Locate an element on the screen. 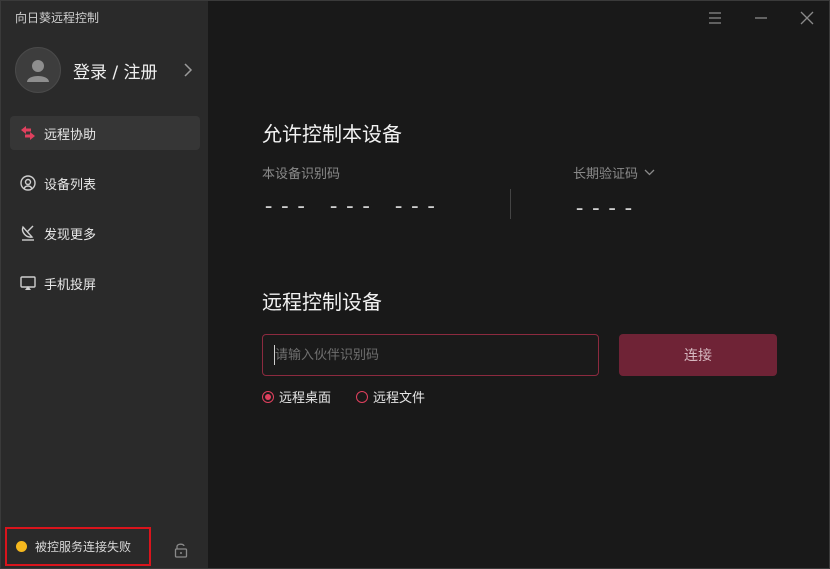 This screenshot has width=830, height=569. menu-button is located at coordinates (715, 18).